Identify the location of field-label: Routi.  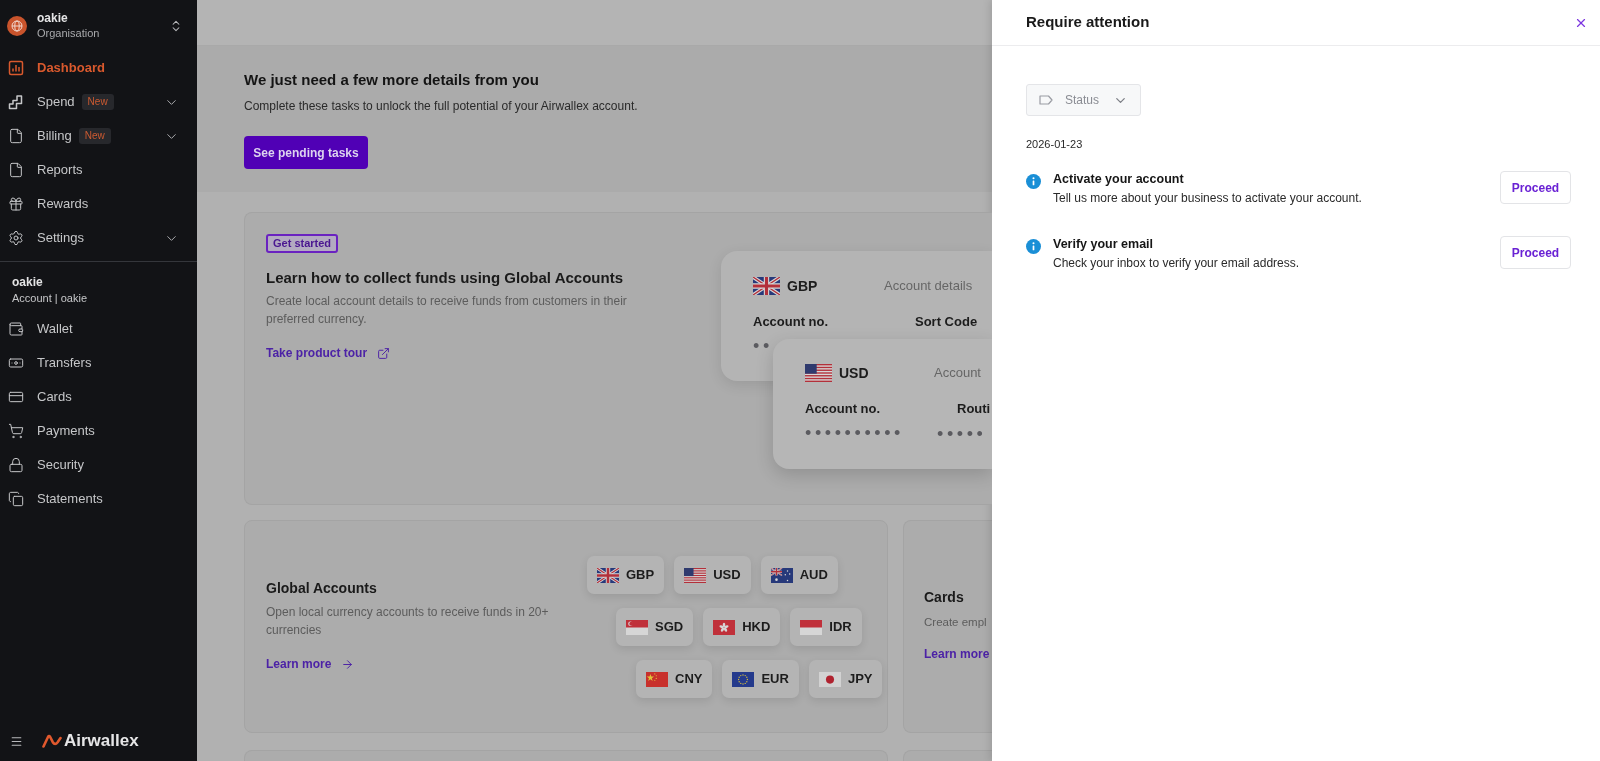
(974, 409).